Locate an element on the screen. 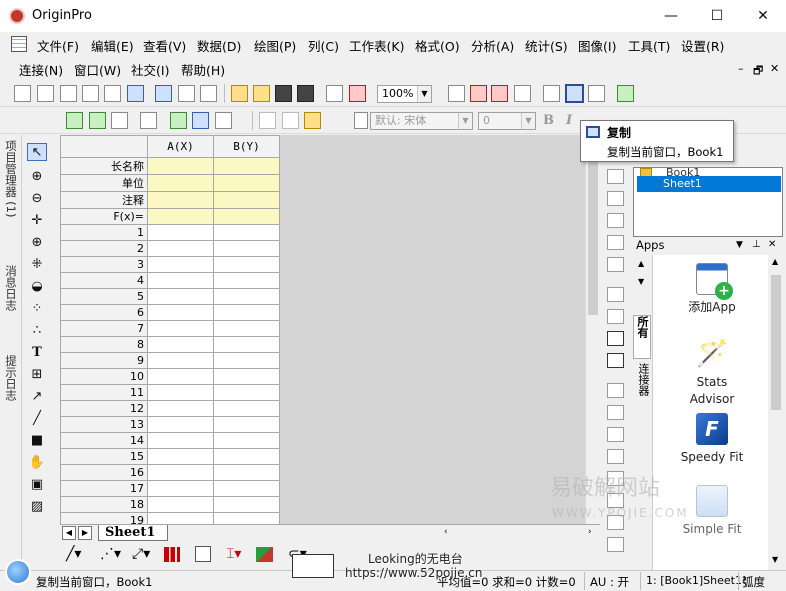 Image resolution: width=786 pixels, height=591 pixels. app-speedy-fit: F Speedy Fit is located at coordinates (712, 439).